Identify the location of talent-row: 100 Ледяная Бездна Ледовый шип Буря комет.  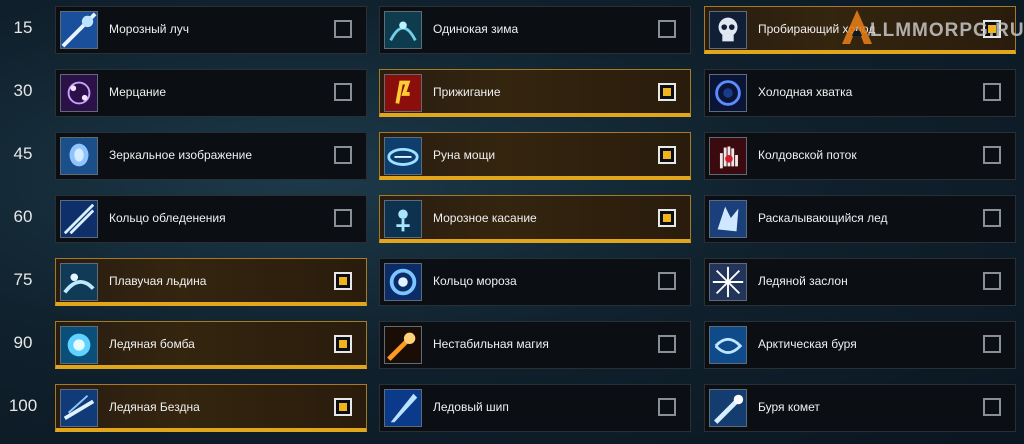
(512, 410).